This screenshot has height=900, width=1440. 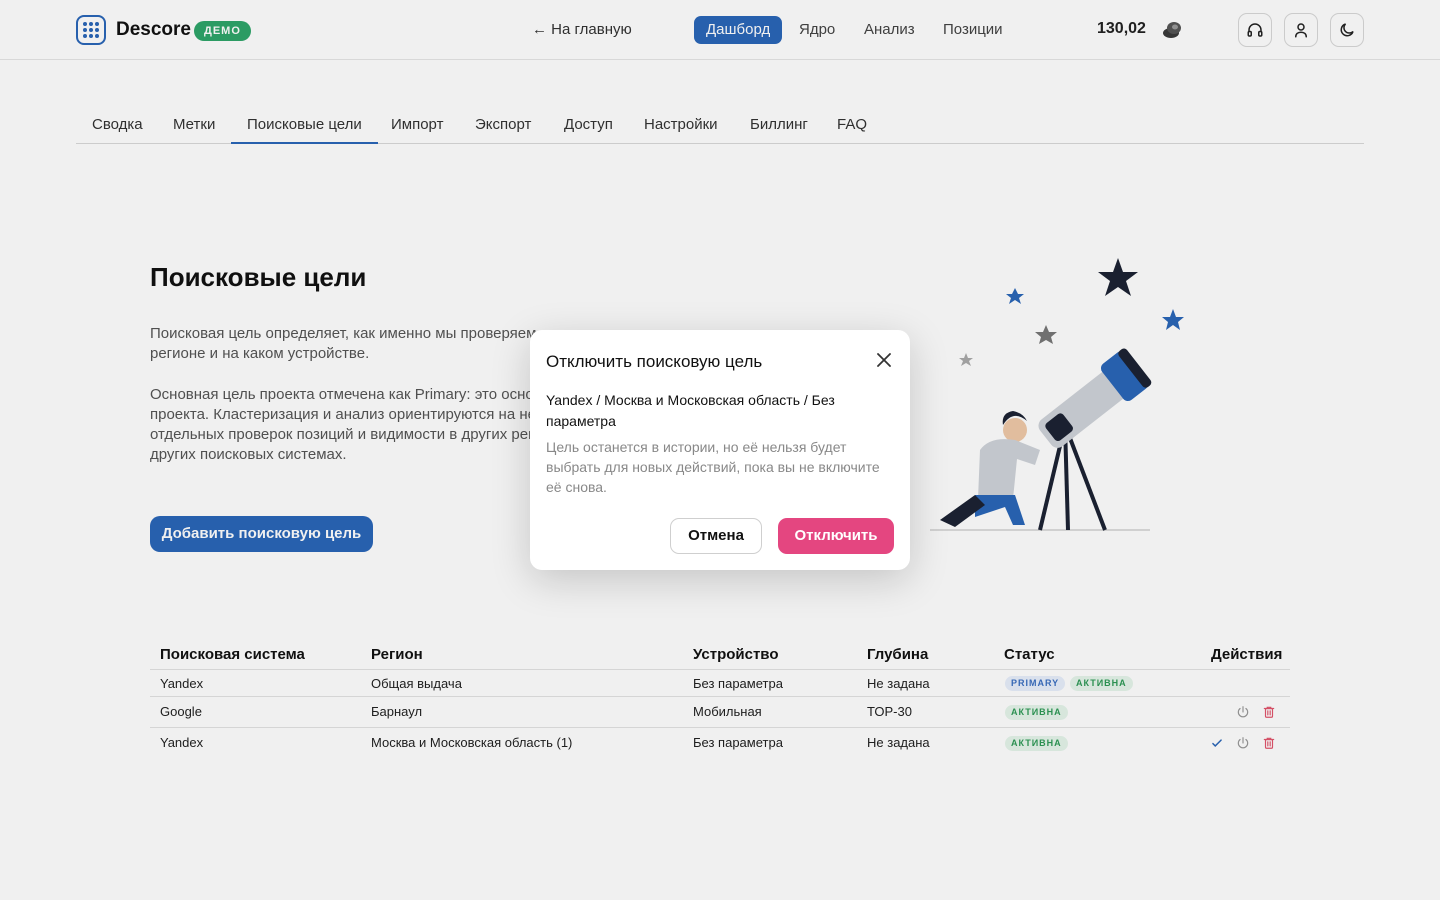 I want to click on modal-title: Отключить поисковую цель, so click(x=654, y=361).